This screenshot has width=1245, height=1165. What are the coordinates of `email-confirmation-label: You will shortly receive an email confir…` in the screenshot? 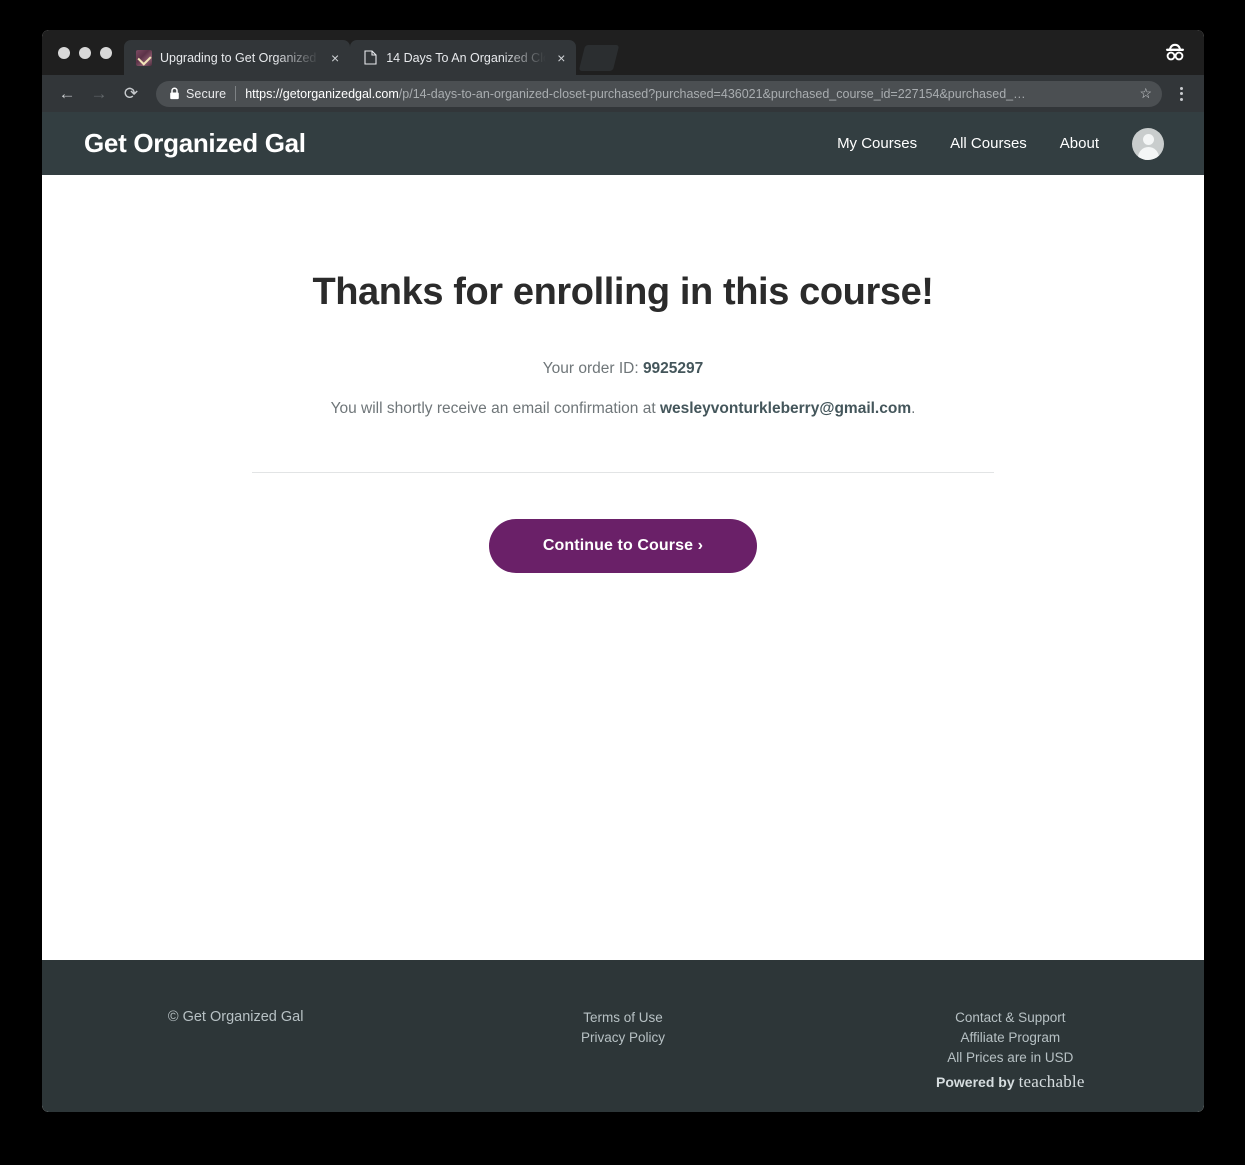 It's located at (495, 408).